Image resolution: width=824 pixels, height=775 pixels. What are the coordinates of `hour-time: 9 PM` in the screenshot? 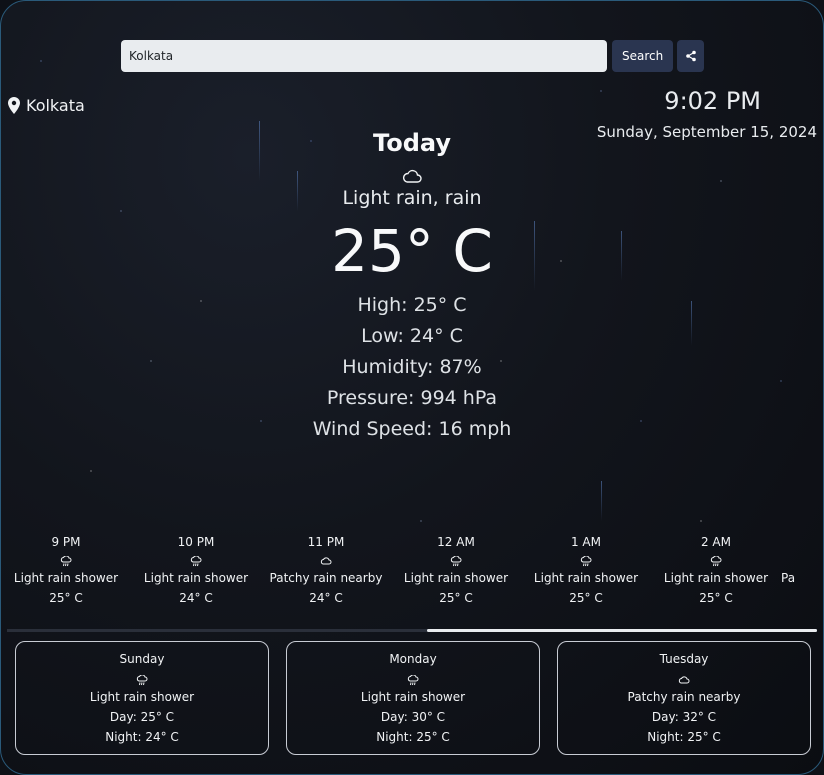 It's located at (66, 542).